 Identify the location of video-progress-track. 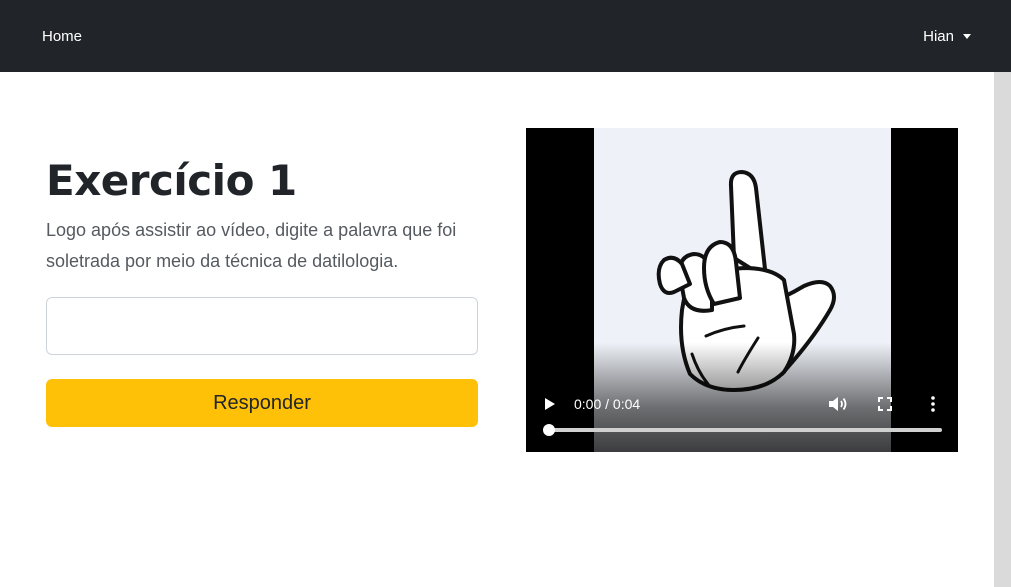
(742, 430).